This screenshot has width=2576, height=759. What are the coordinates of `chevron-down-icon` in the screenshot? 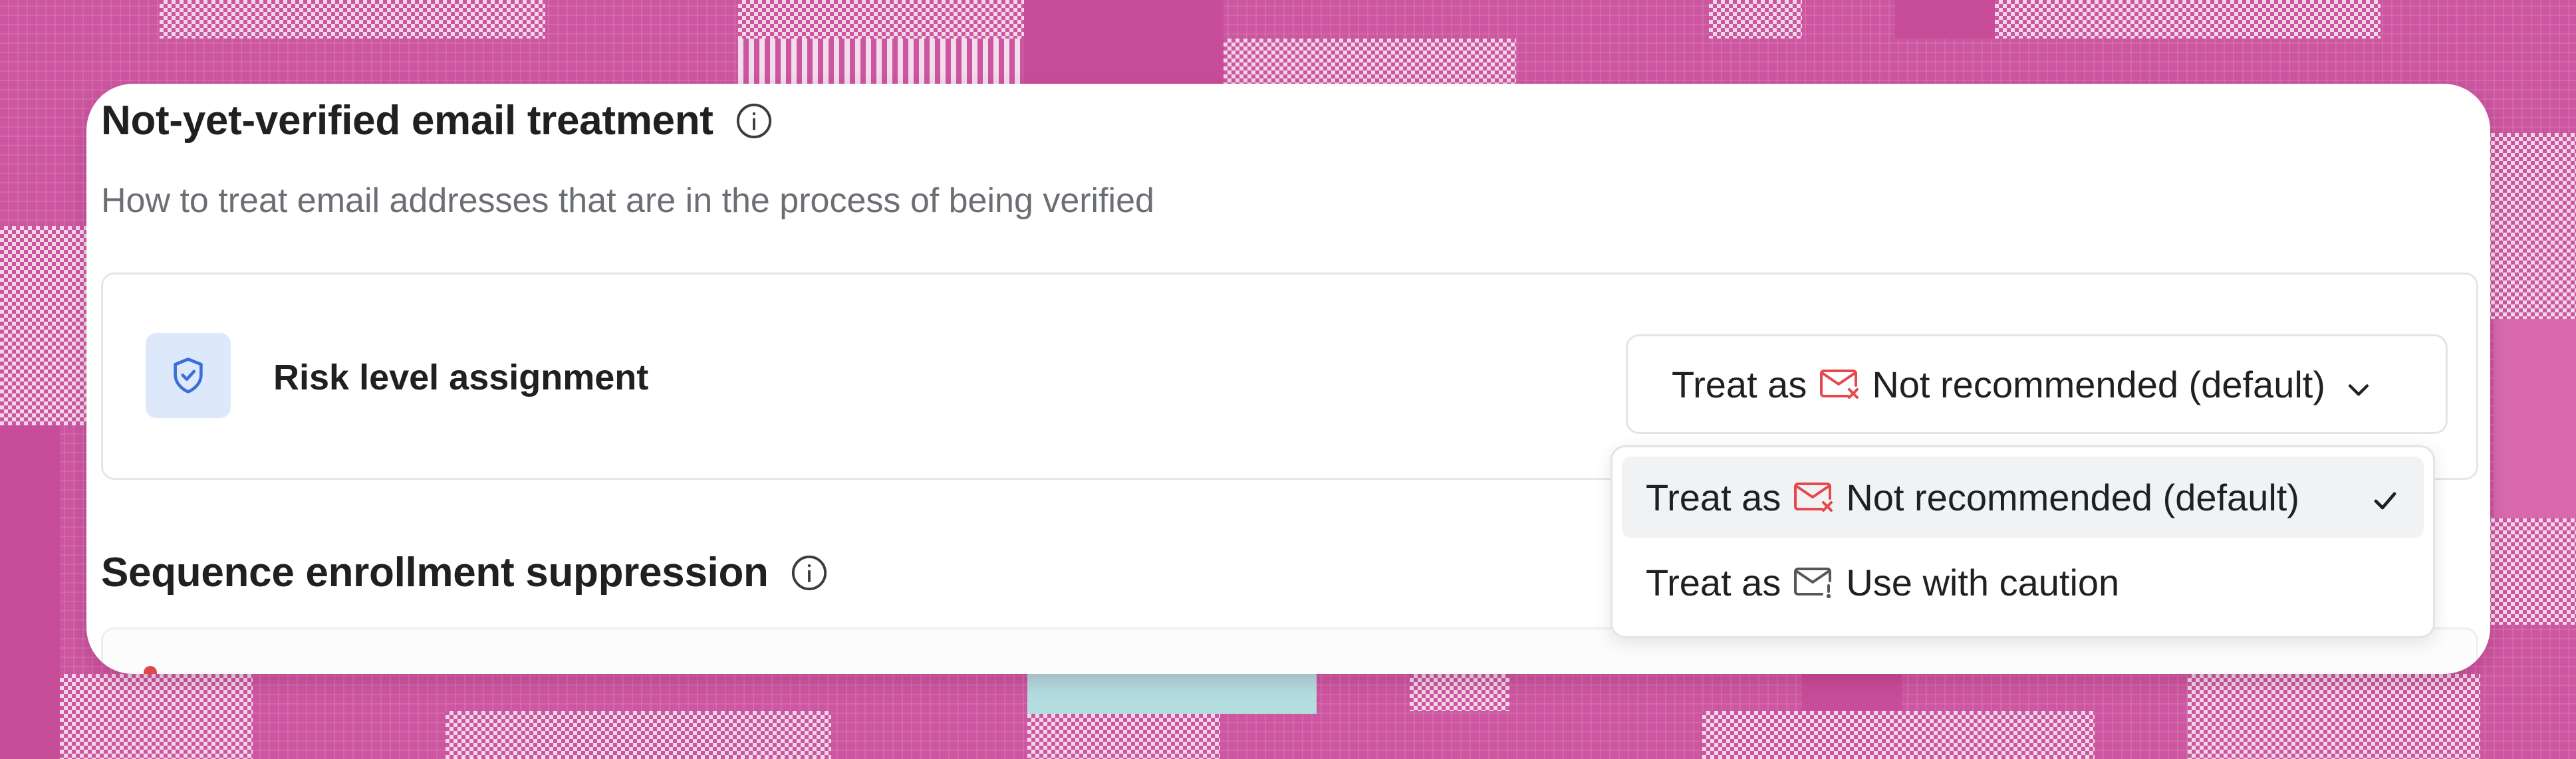 It's located at (2358, 384).